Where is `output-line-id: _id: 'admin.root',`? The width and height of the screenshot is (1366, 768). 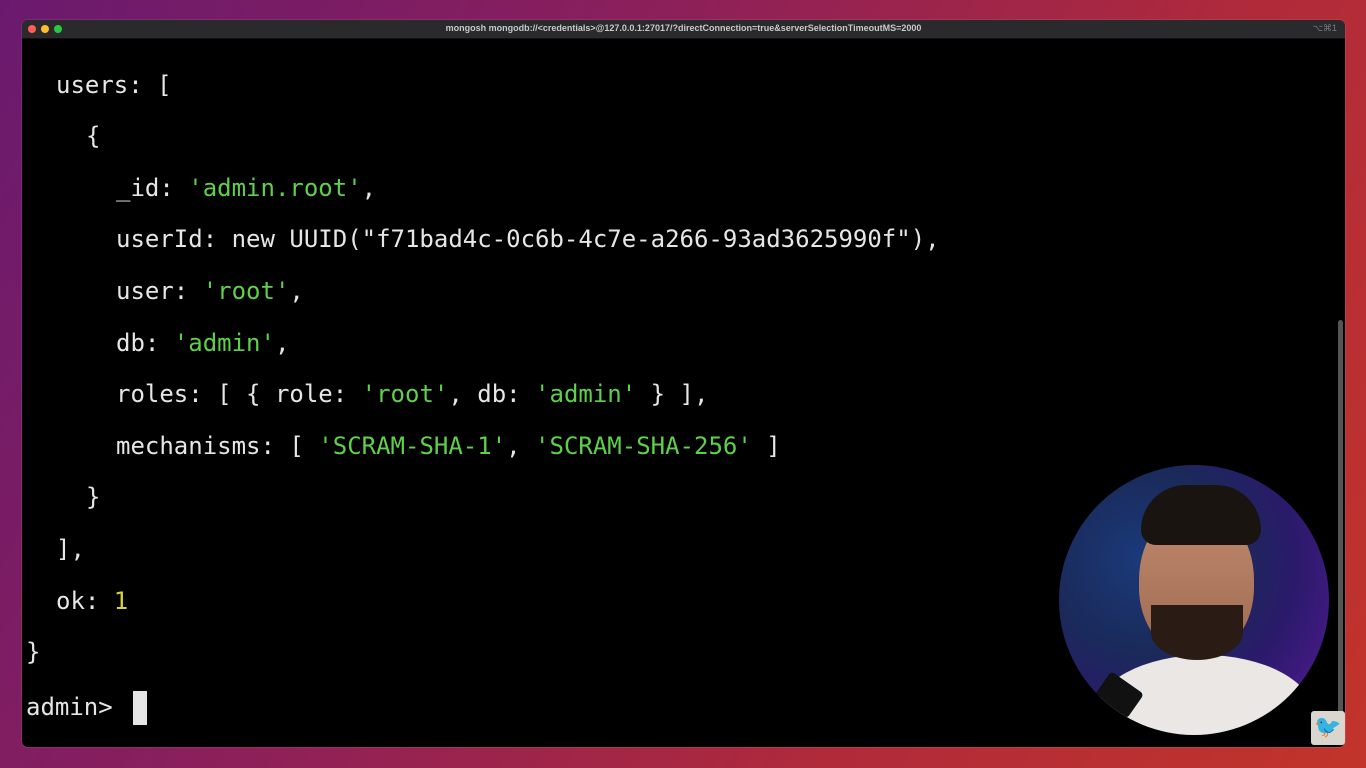 output-line-id: _id: 'admin.root', is located at coordinates (246, 188).